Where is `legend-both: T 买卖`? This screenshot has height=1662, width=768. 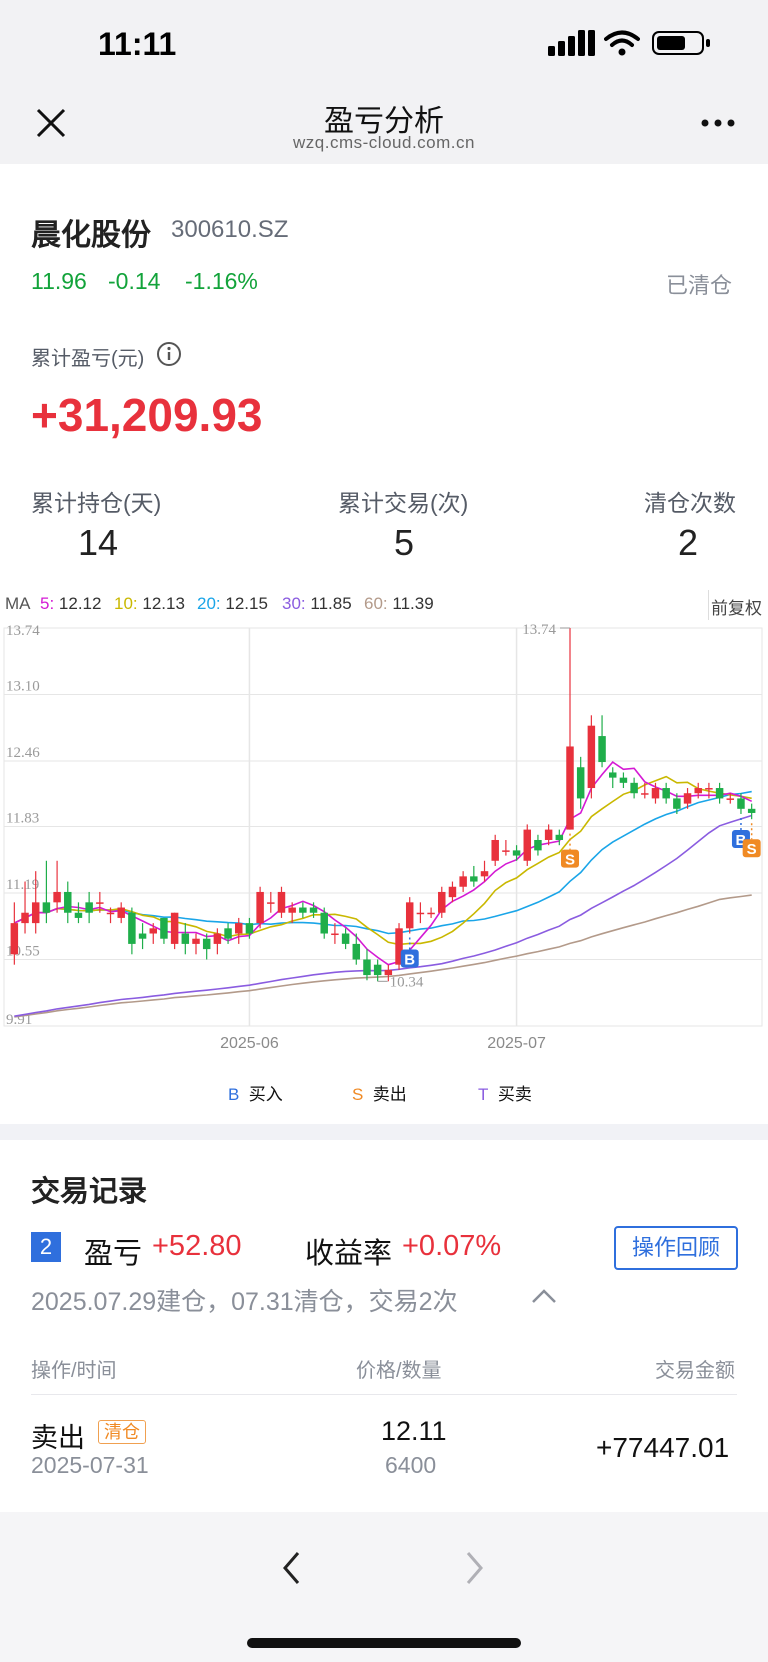 legend-both: T 买卖 is located at coordinates (505, 1094).